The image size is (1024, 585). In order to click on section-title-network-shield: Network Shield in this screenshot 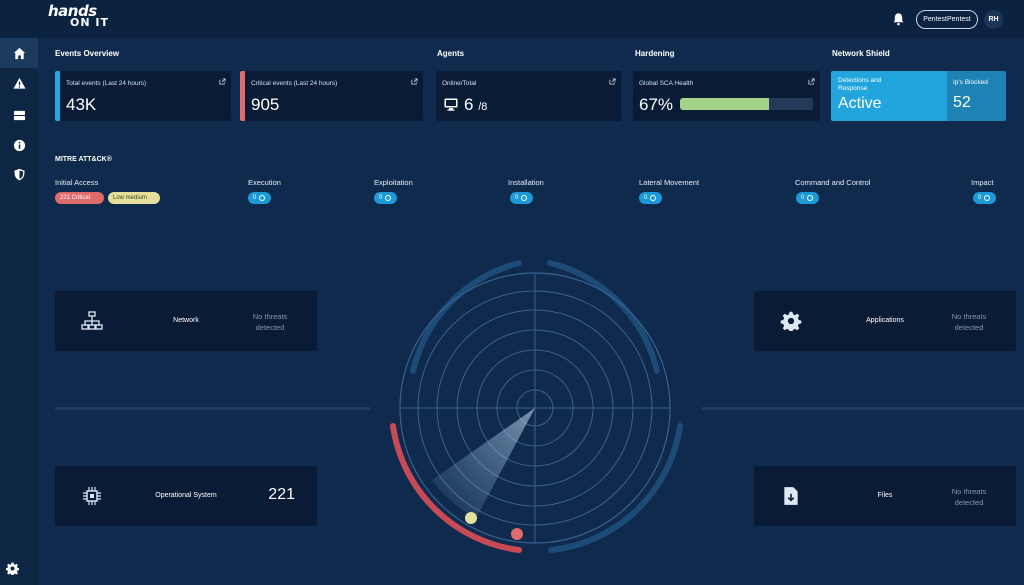, I will do `click(861, 53)`.